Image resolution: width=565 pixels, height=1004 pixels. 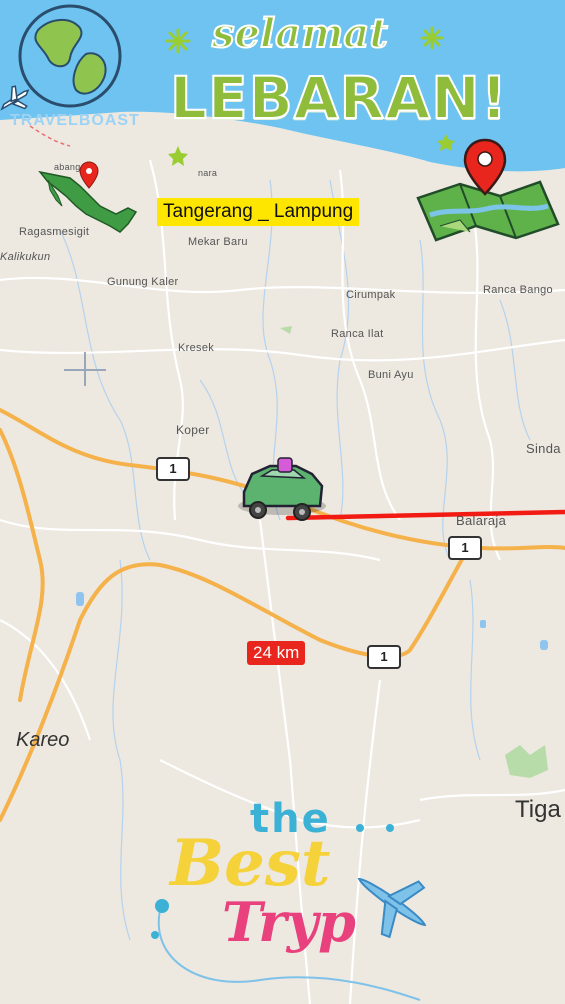 What do you see at coordinates (208, 173) in the screenshot?
I see `place-nara: nara` at bounding box center [208, 173].